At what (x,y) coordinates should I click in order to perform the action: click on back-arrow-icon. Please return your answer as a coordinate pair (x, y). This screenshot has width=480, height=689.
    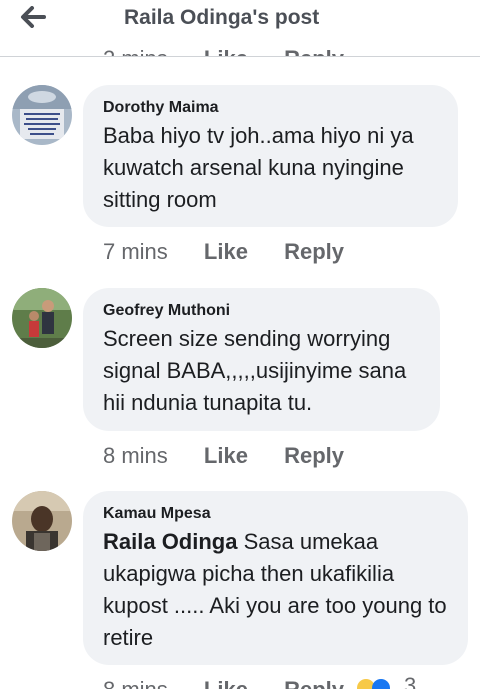
    Looking at the image, I should click on (36, 17).